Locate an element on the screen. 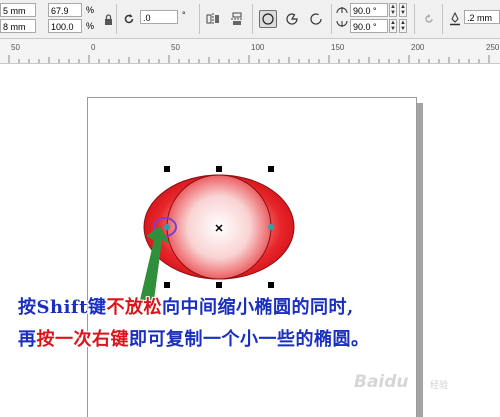 This screenshot has height=417, width=500. outline-width-field: .2 mm is located at coordinates (482, 17).